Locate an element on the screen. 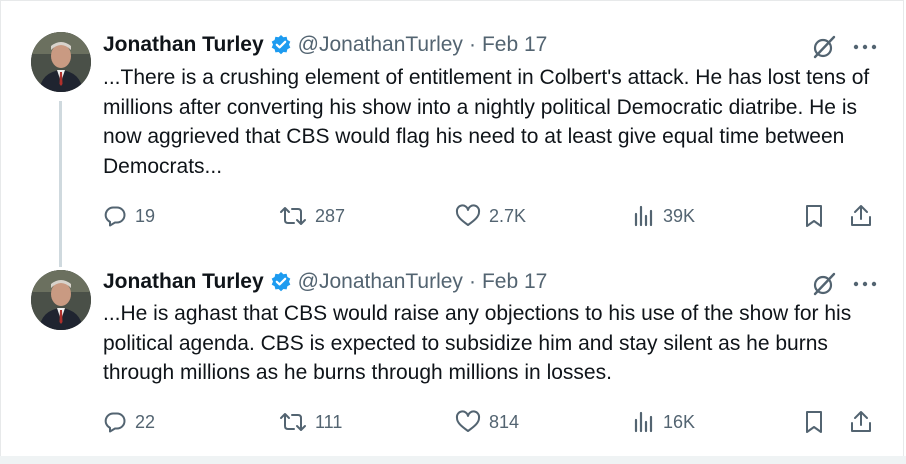 The width and height of the screenshot is (906, 464). like-count: 814 is located at coordinates (504, 421).